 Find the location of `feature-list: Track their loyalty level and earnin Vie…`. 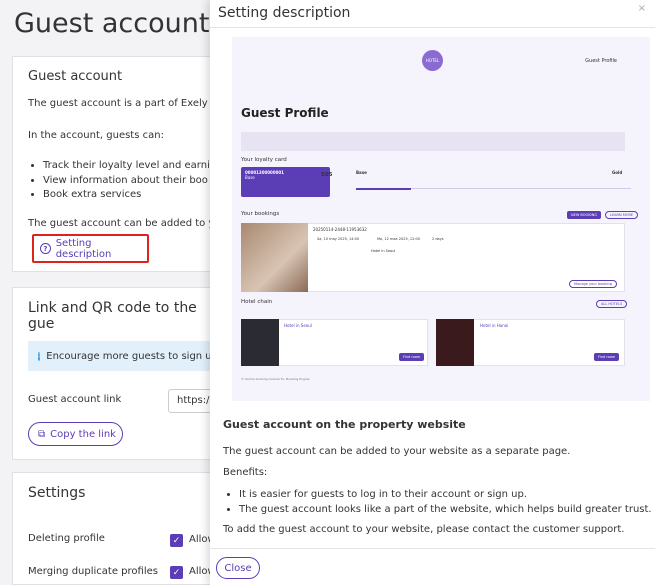

feature-list: Track their loyalty level and earnin Vie… is located at coordinates (129, 181).